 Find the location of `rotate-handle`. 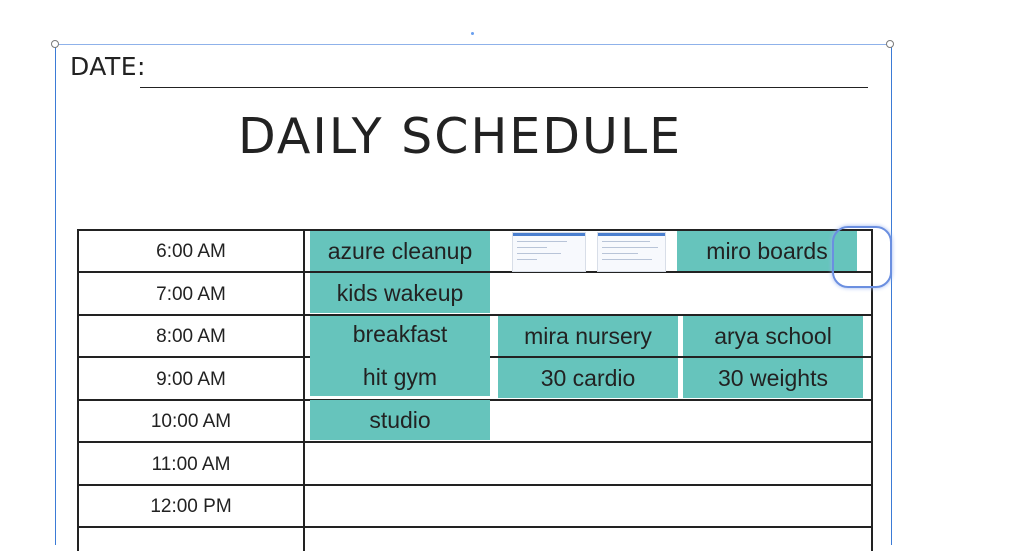

rotate-handle is located at coordinates (472, 33).